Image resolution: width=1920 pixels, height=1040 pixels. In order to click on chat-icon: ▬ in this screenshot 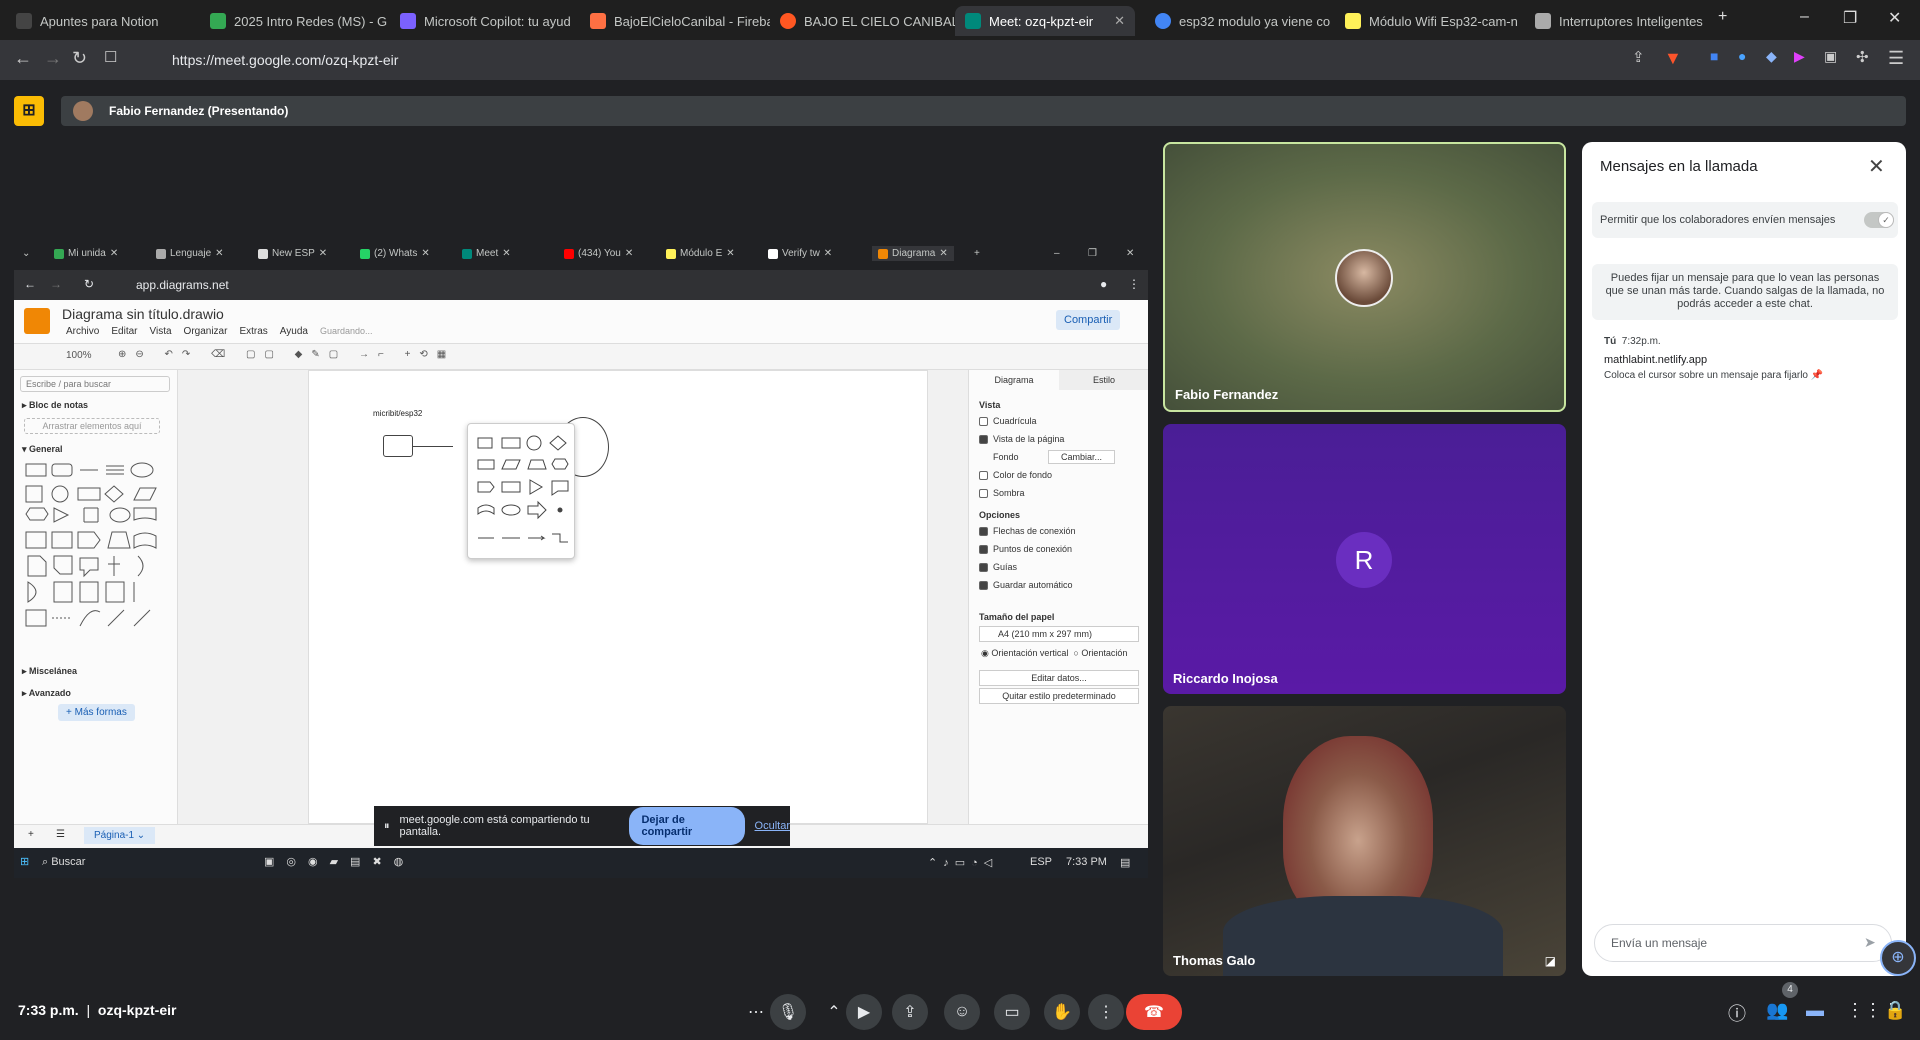, I will do `click(1815, 1010)`.